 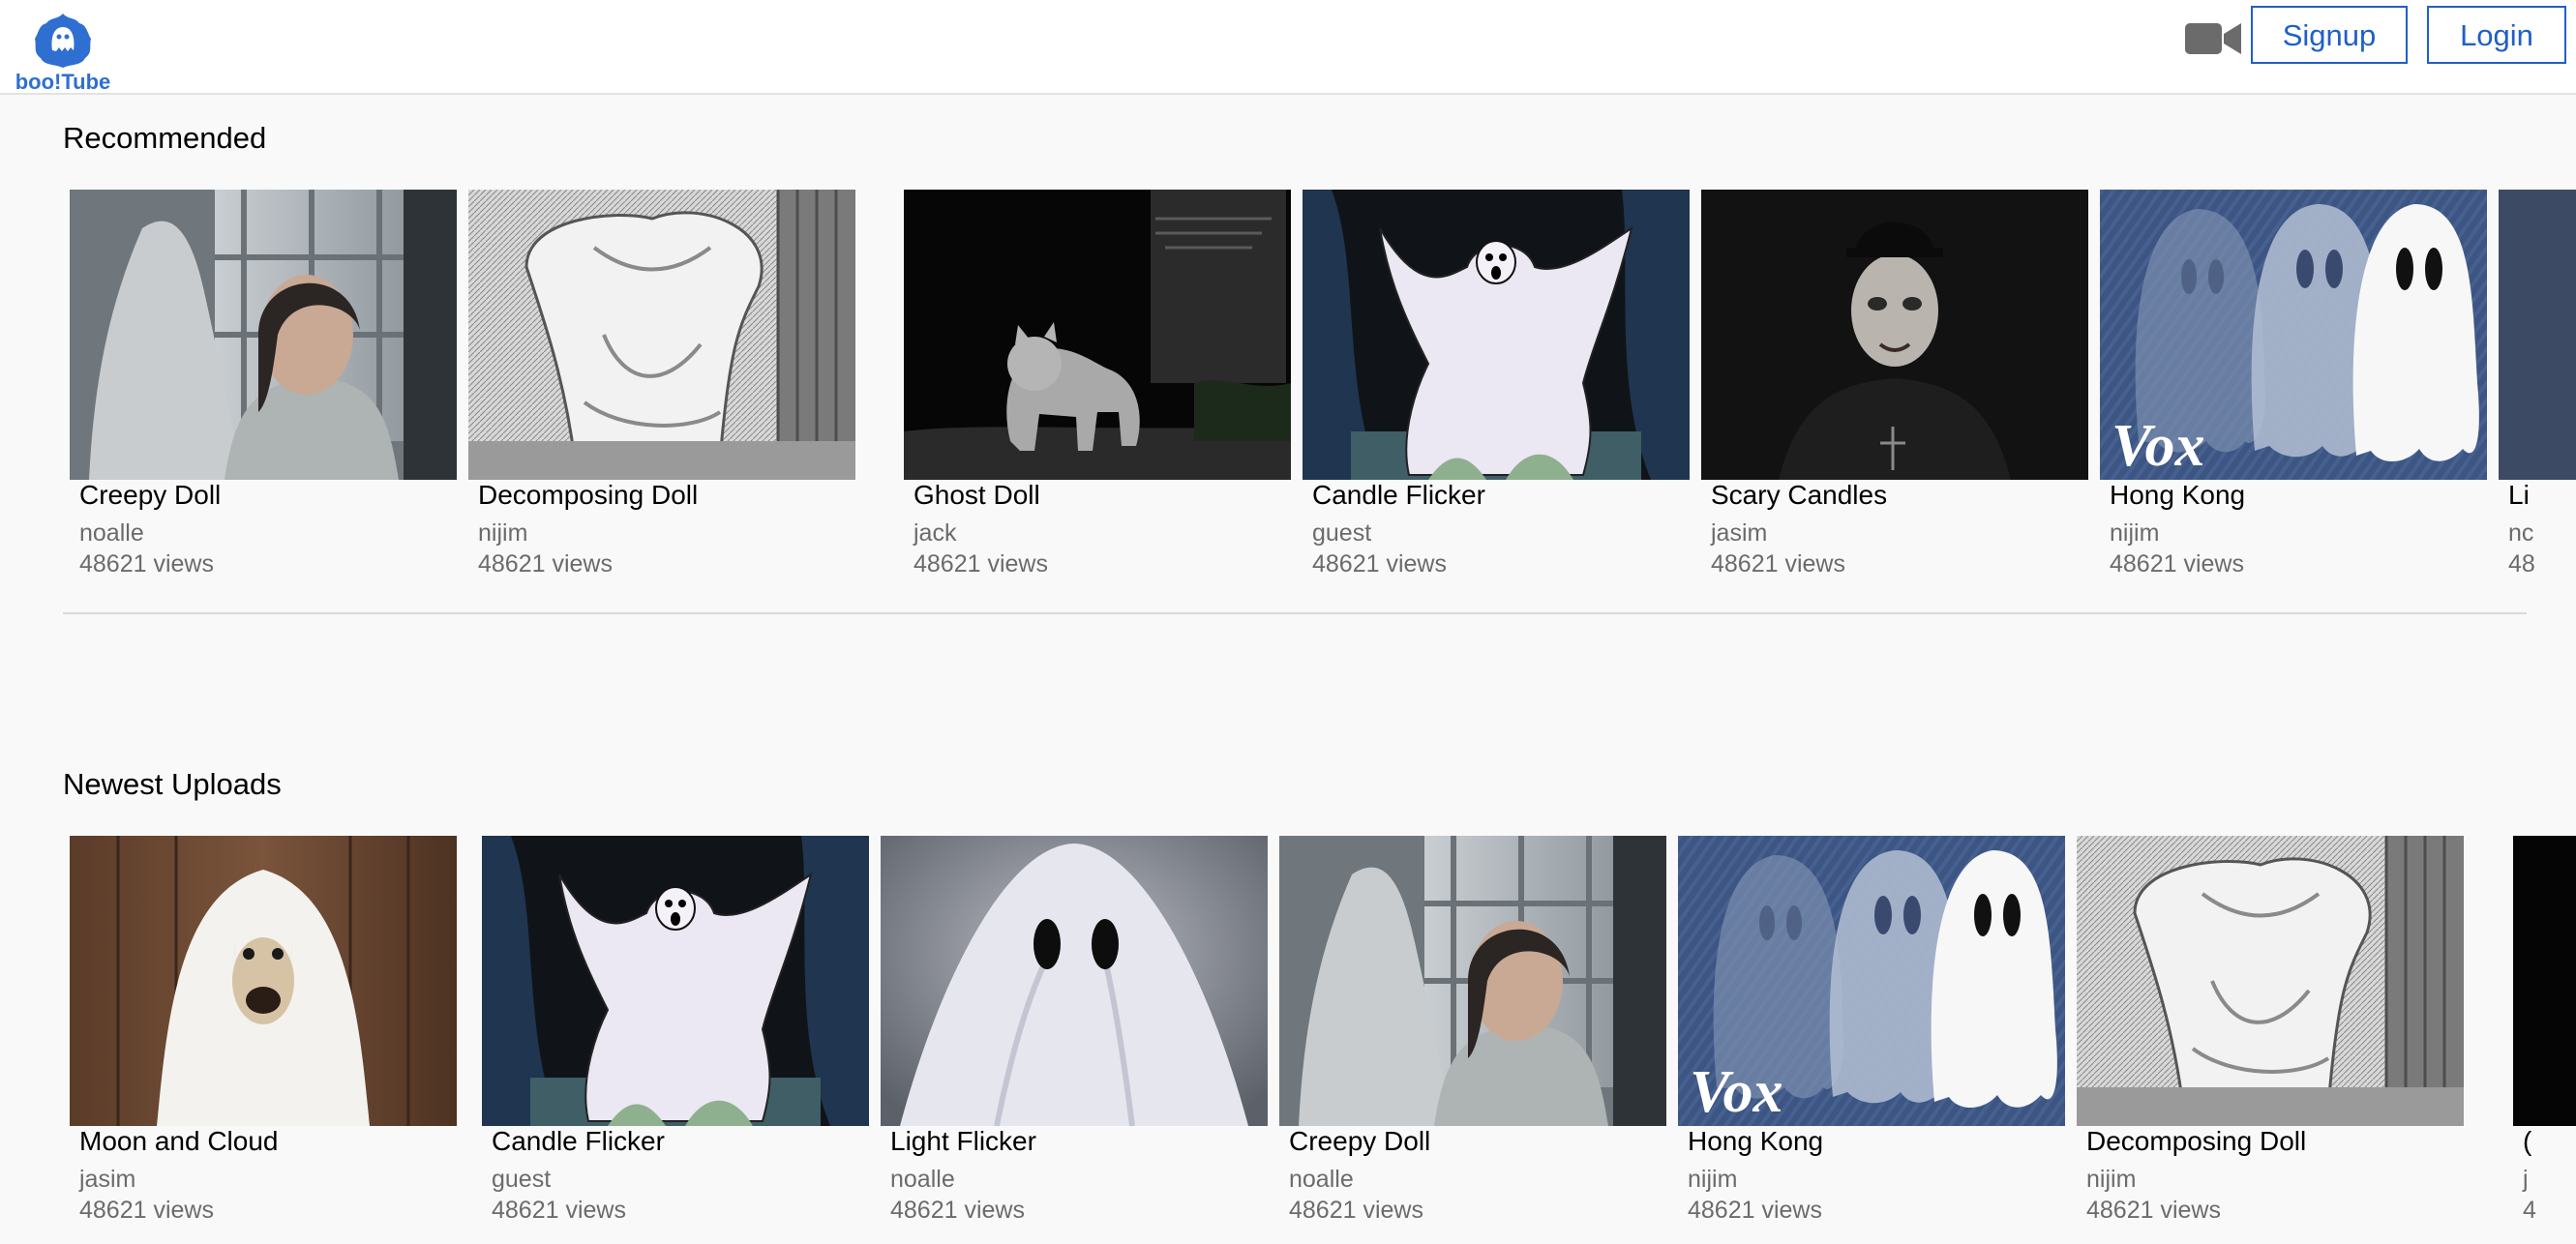 I want to click on video-author: j, so click(x=2526, y=1179).